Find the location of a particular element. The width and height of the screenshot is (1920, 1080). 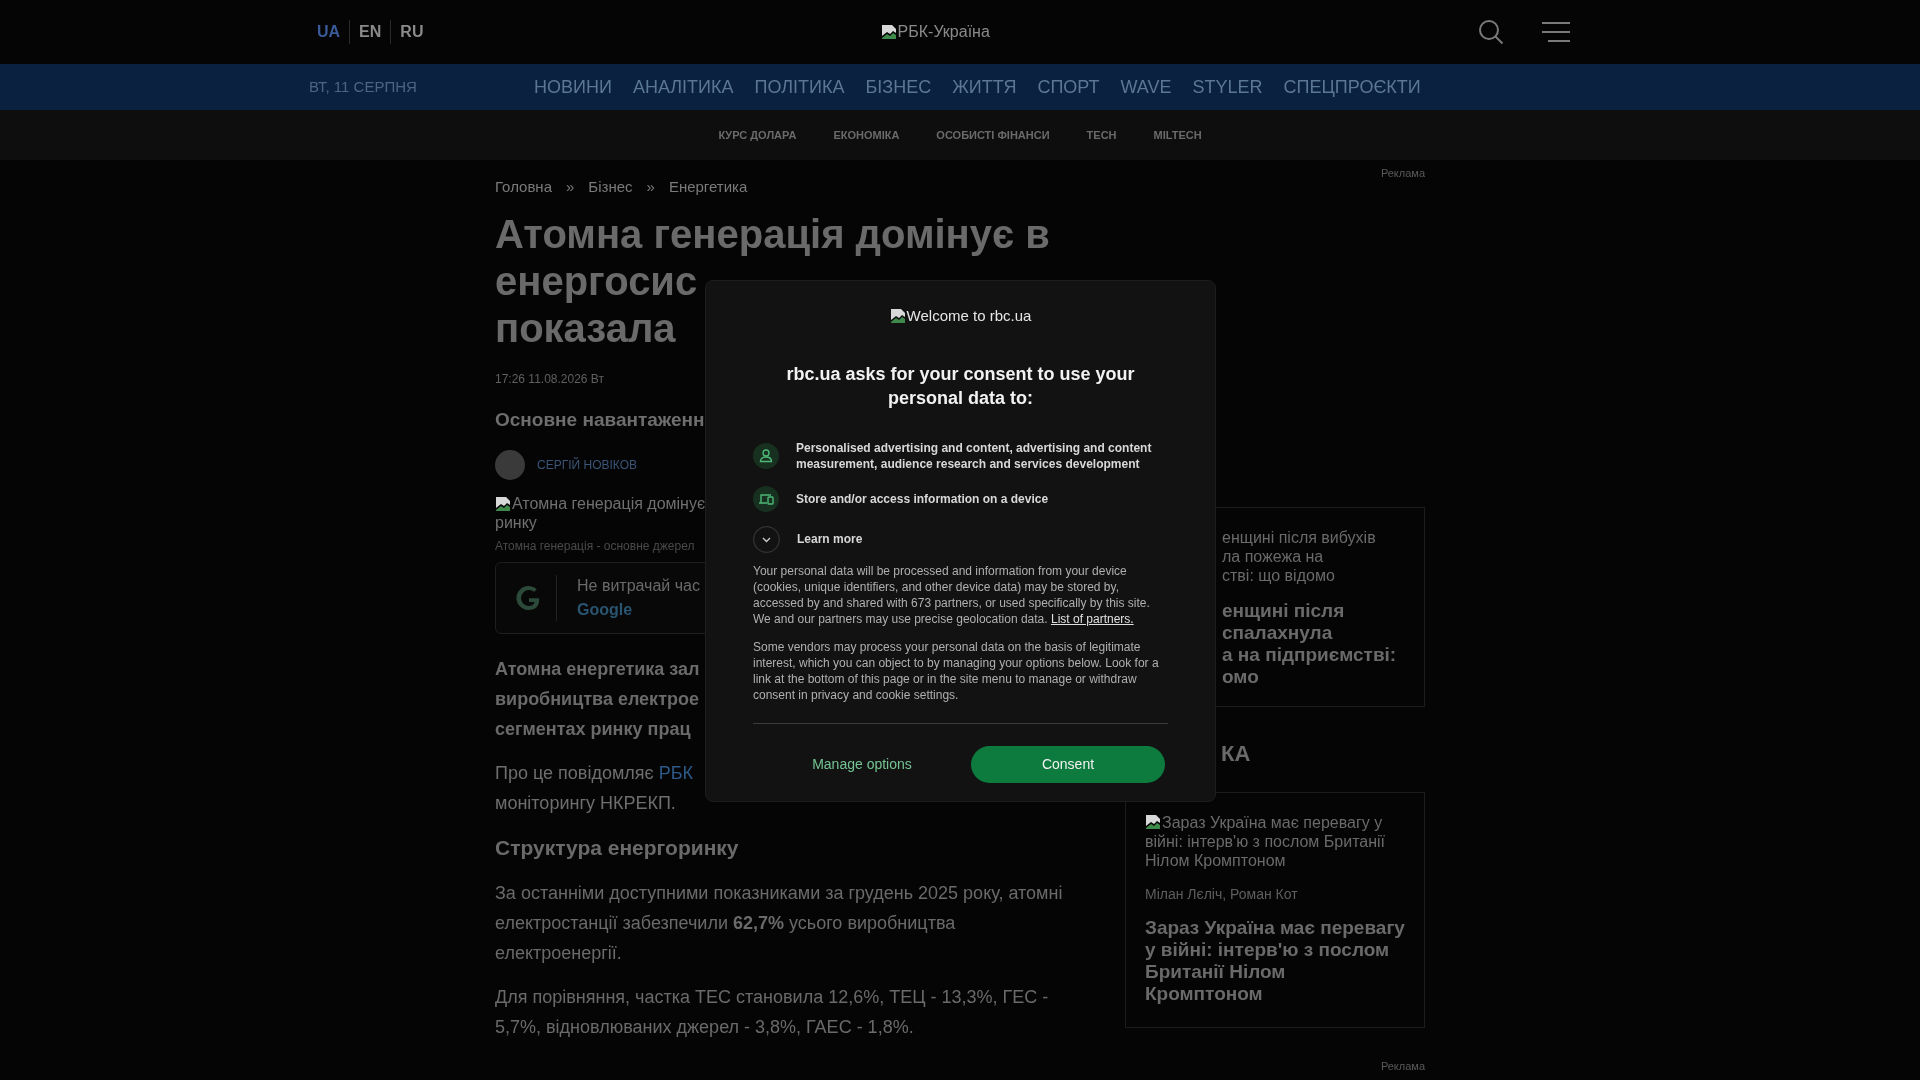

nav-link: СПОРТ is located at coordinates (1068, 87).